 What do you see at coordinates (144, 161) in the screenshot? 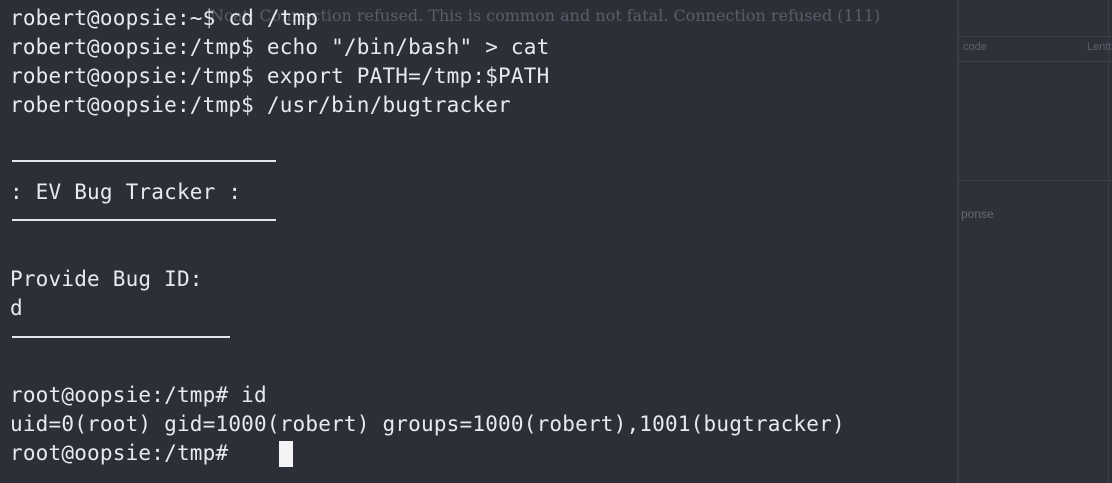
I see `banner-top-rule` at bounding box center [144, 161].